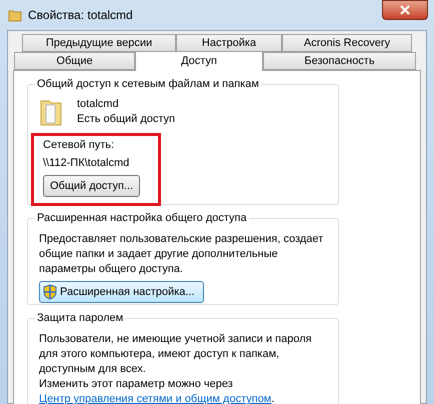 Image resolution: width=434 pixels, height=404 pixels. Describe the element at coordinates (86, 163) in the screenshot. I see `network-path: \\112-ПК\totalcmd` at that location.